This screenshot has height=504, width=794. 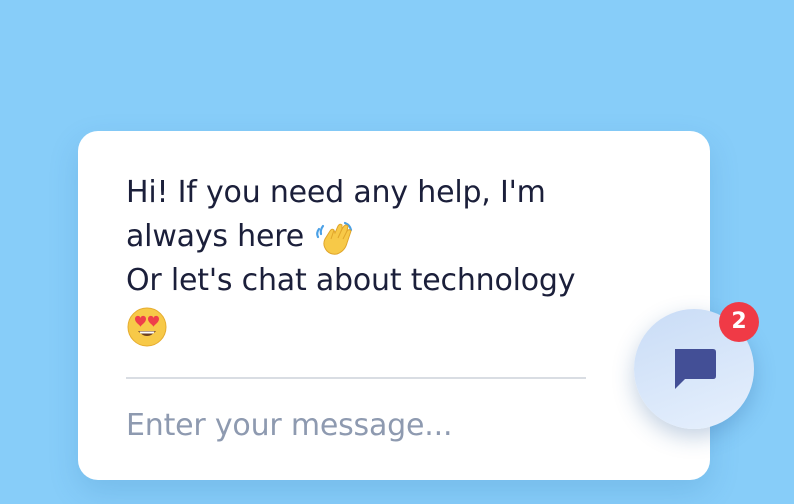 I want to click on waving-hand-icon, so click(x=334, y=238).